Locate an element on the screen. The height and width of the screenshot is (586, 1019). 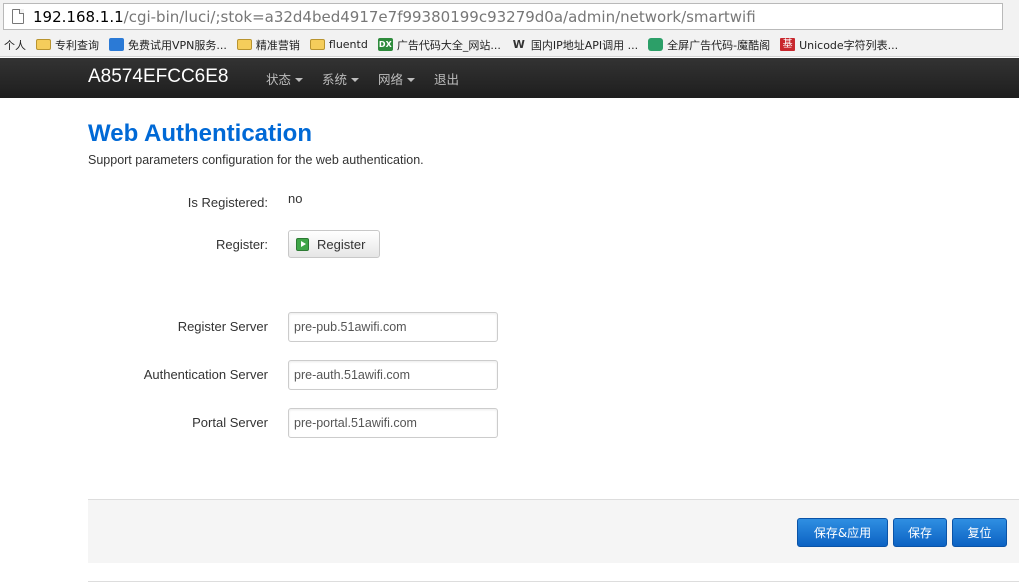
page-title: Web Authentication is located at coordinates (200, 133).